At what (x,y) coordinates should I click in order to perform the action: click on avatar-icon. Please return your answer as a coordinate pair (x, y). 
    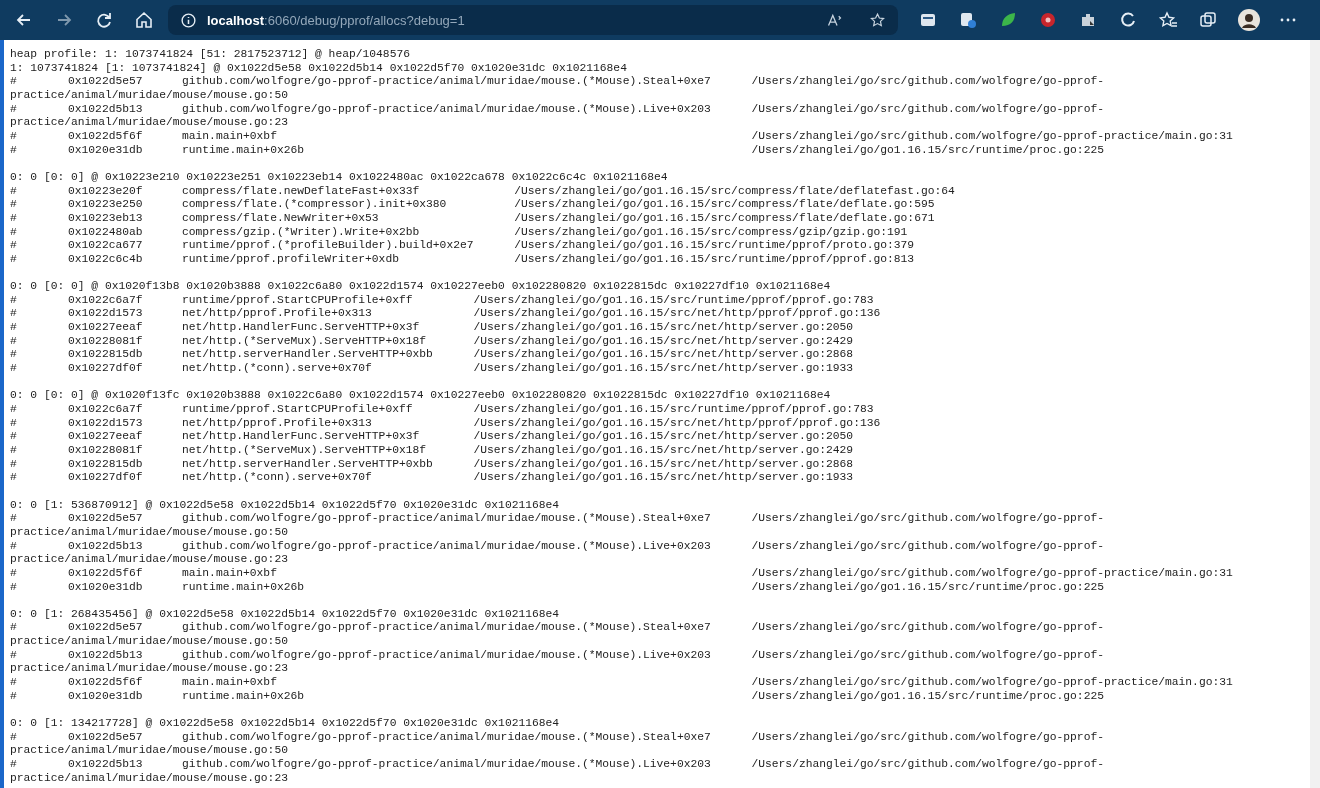
    Looking at the image, I should click on (1249, 20).